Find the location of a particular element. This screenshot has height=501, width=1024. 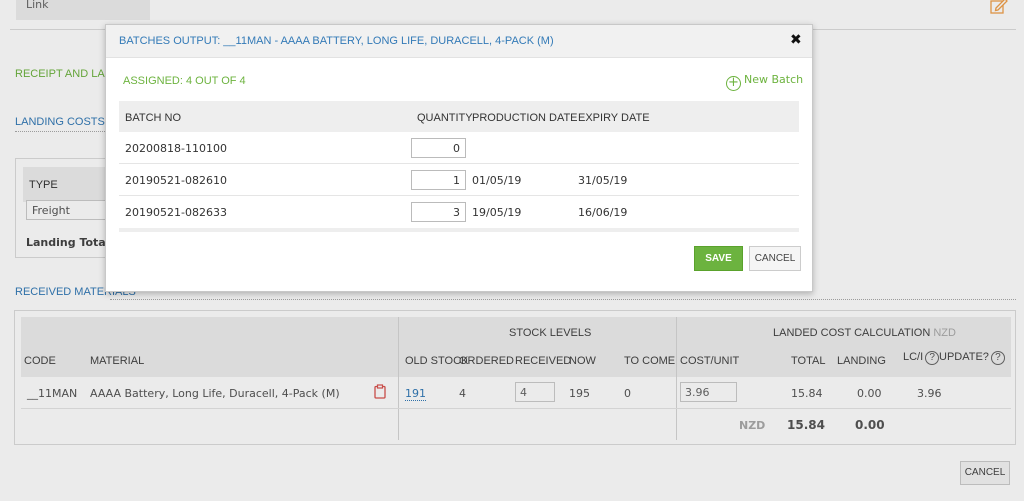

batch-no: 20200818-110100 is located at coordinates (176, 148).